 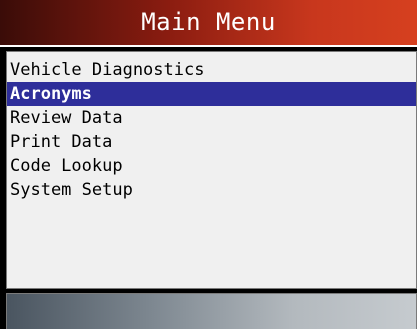 What do you see at coordinates (211, 142) in the screenshot?
I see `menu-item-print-data: Print Data` at bounding box center [211, 142].